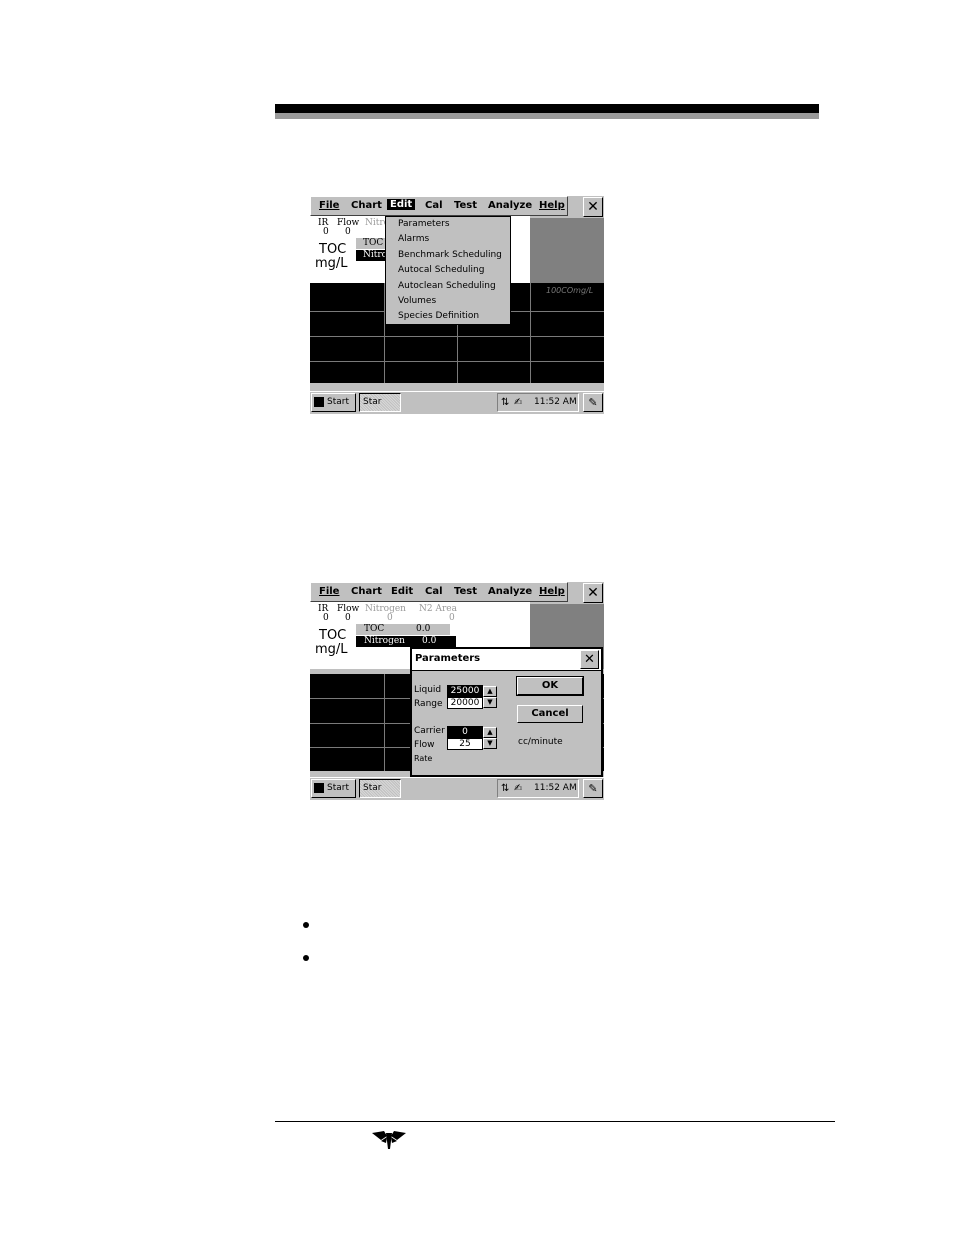  What do you see at coordinates (371, 255) in the screenshot?
I see `nitrogen-row: Nitro` at bounding box center [371, 255].